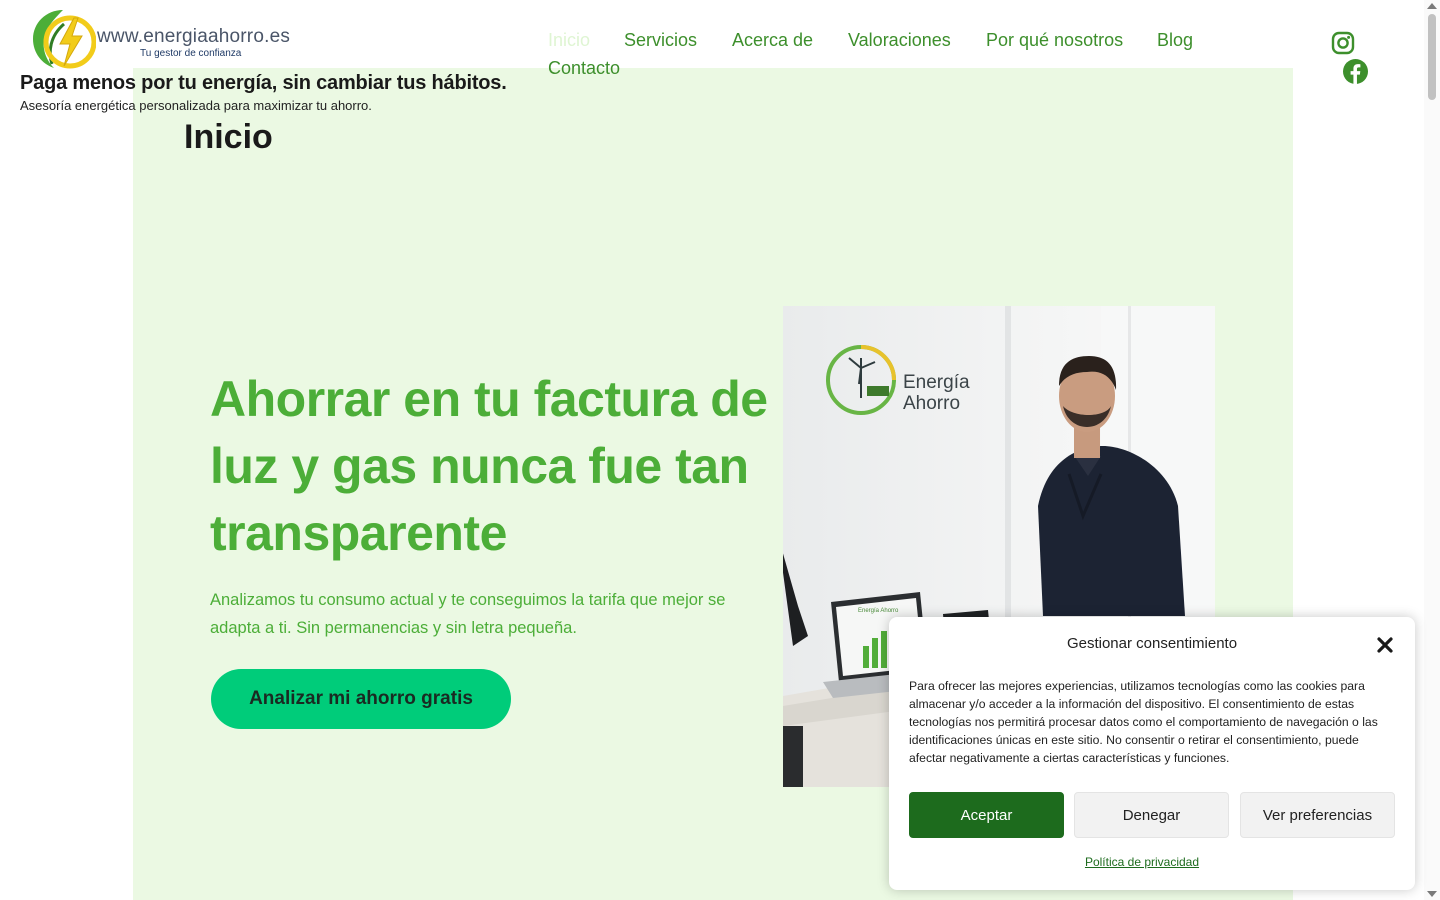 The height and width of the screenshot is (900, 1440). I want to click on close-icon, so click(1385, 645).